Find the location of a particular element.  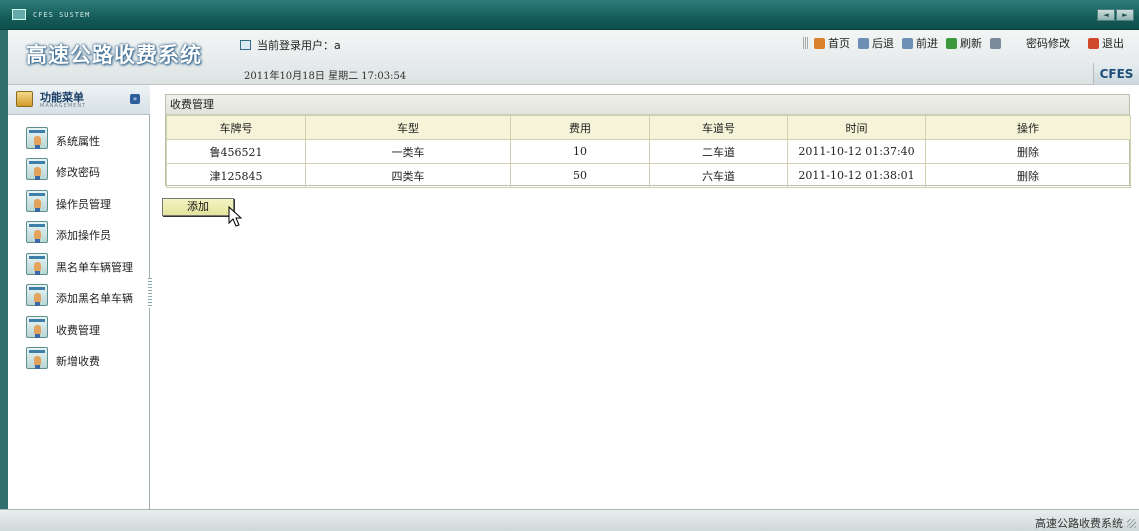

column-header: 费用 is located at coordinates (580, 127).